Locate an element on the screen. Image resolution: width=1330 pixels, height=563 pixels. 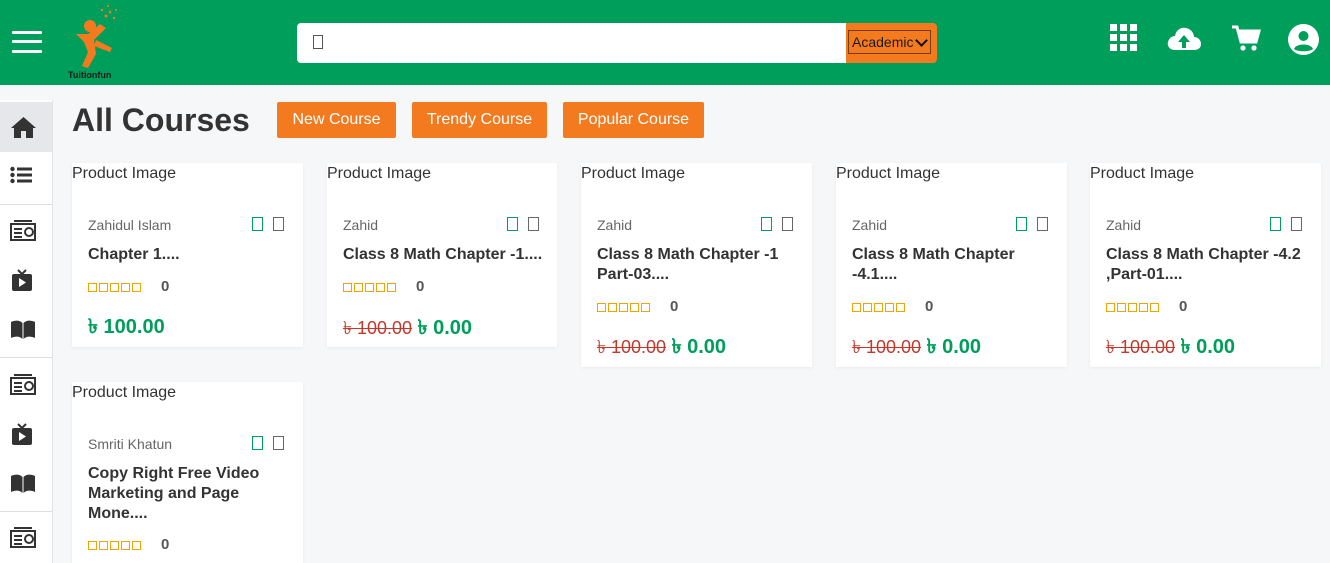
category-select: Academic is located at coordinates (891, 43).